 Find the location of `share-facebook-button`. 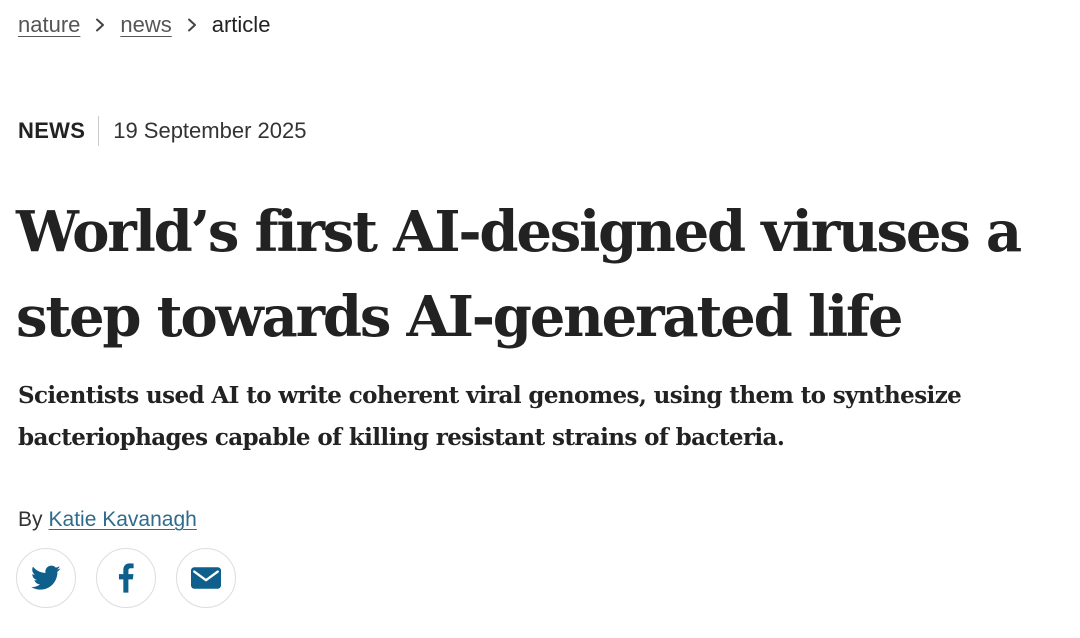

share-facebook-button is located at coordinates (126, 578).